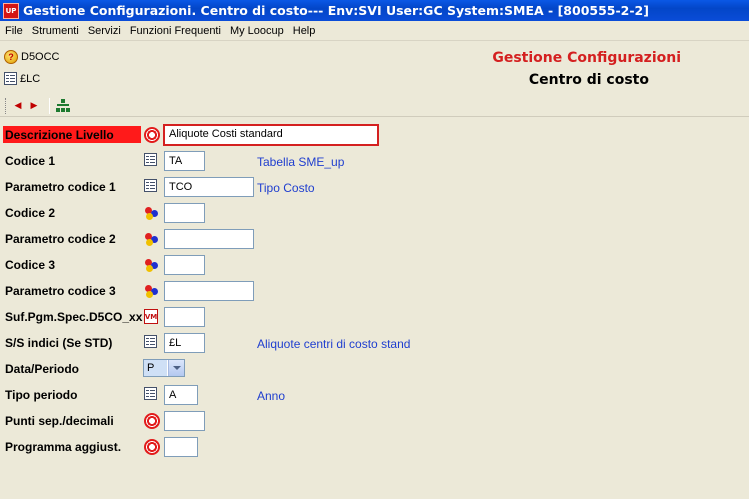 This screenshot has width=749, height=499. Describe the element at coordinates (30, 161) in the screenshot. I see `field-label: Codice 1` at that location.